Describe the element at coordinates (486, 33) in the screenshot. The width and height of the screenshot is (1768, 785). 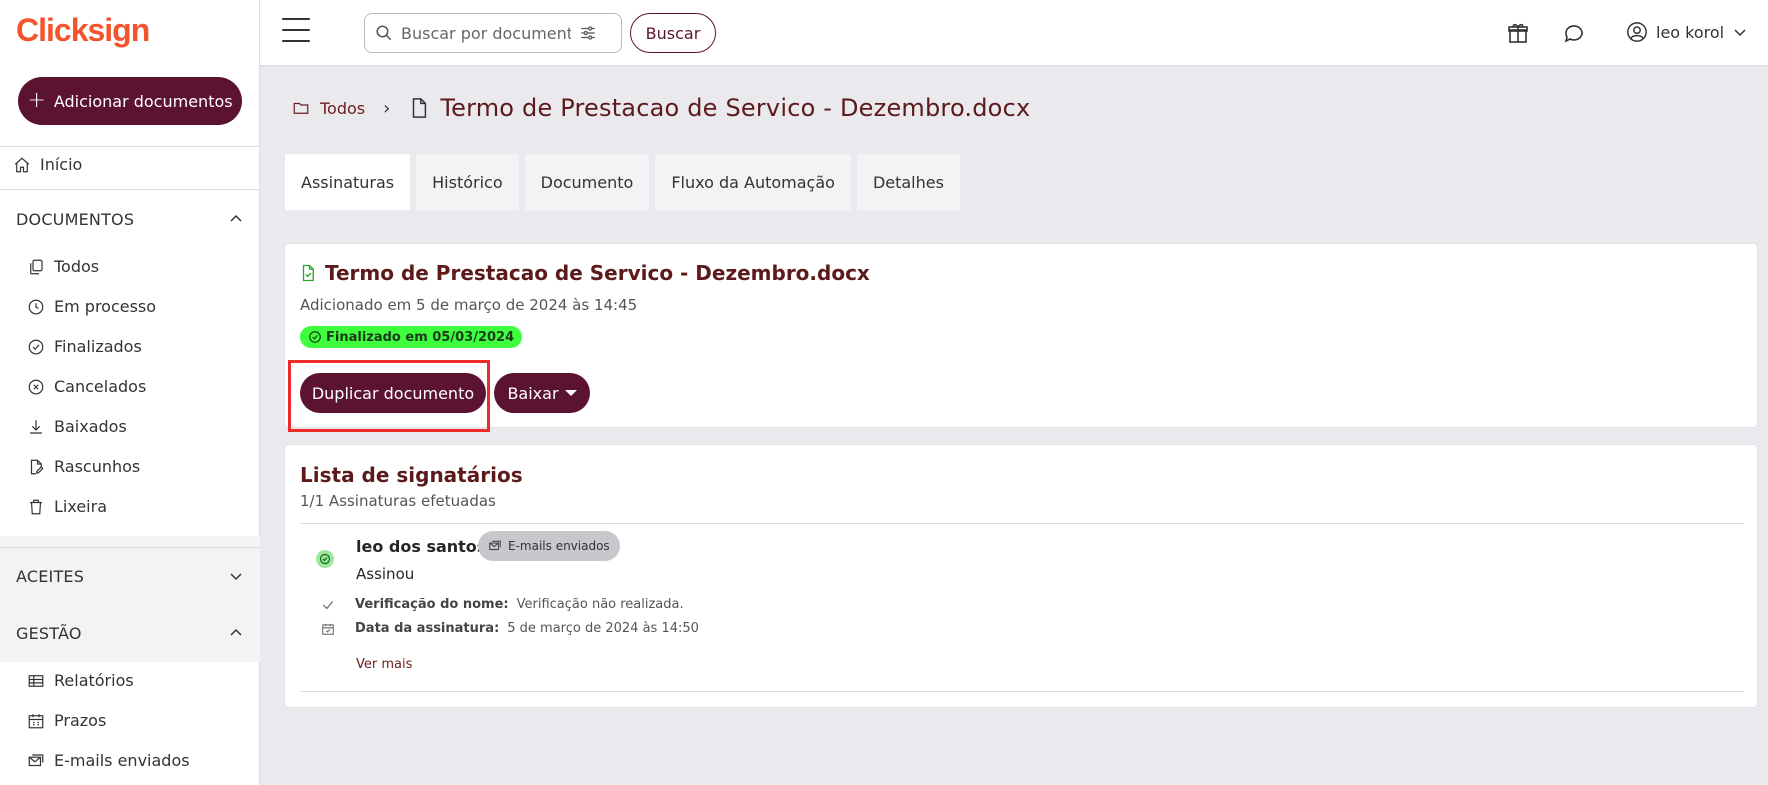
I see `search-input` at that location.